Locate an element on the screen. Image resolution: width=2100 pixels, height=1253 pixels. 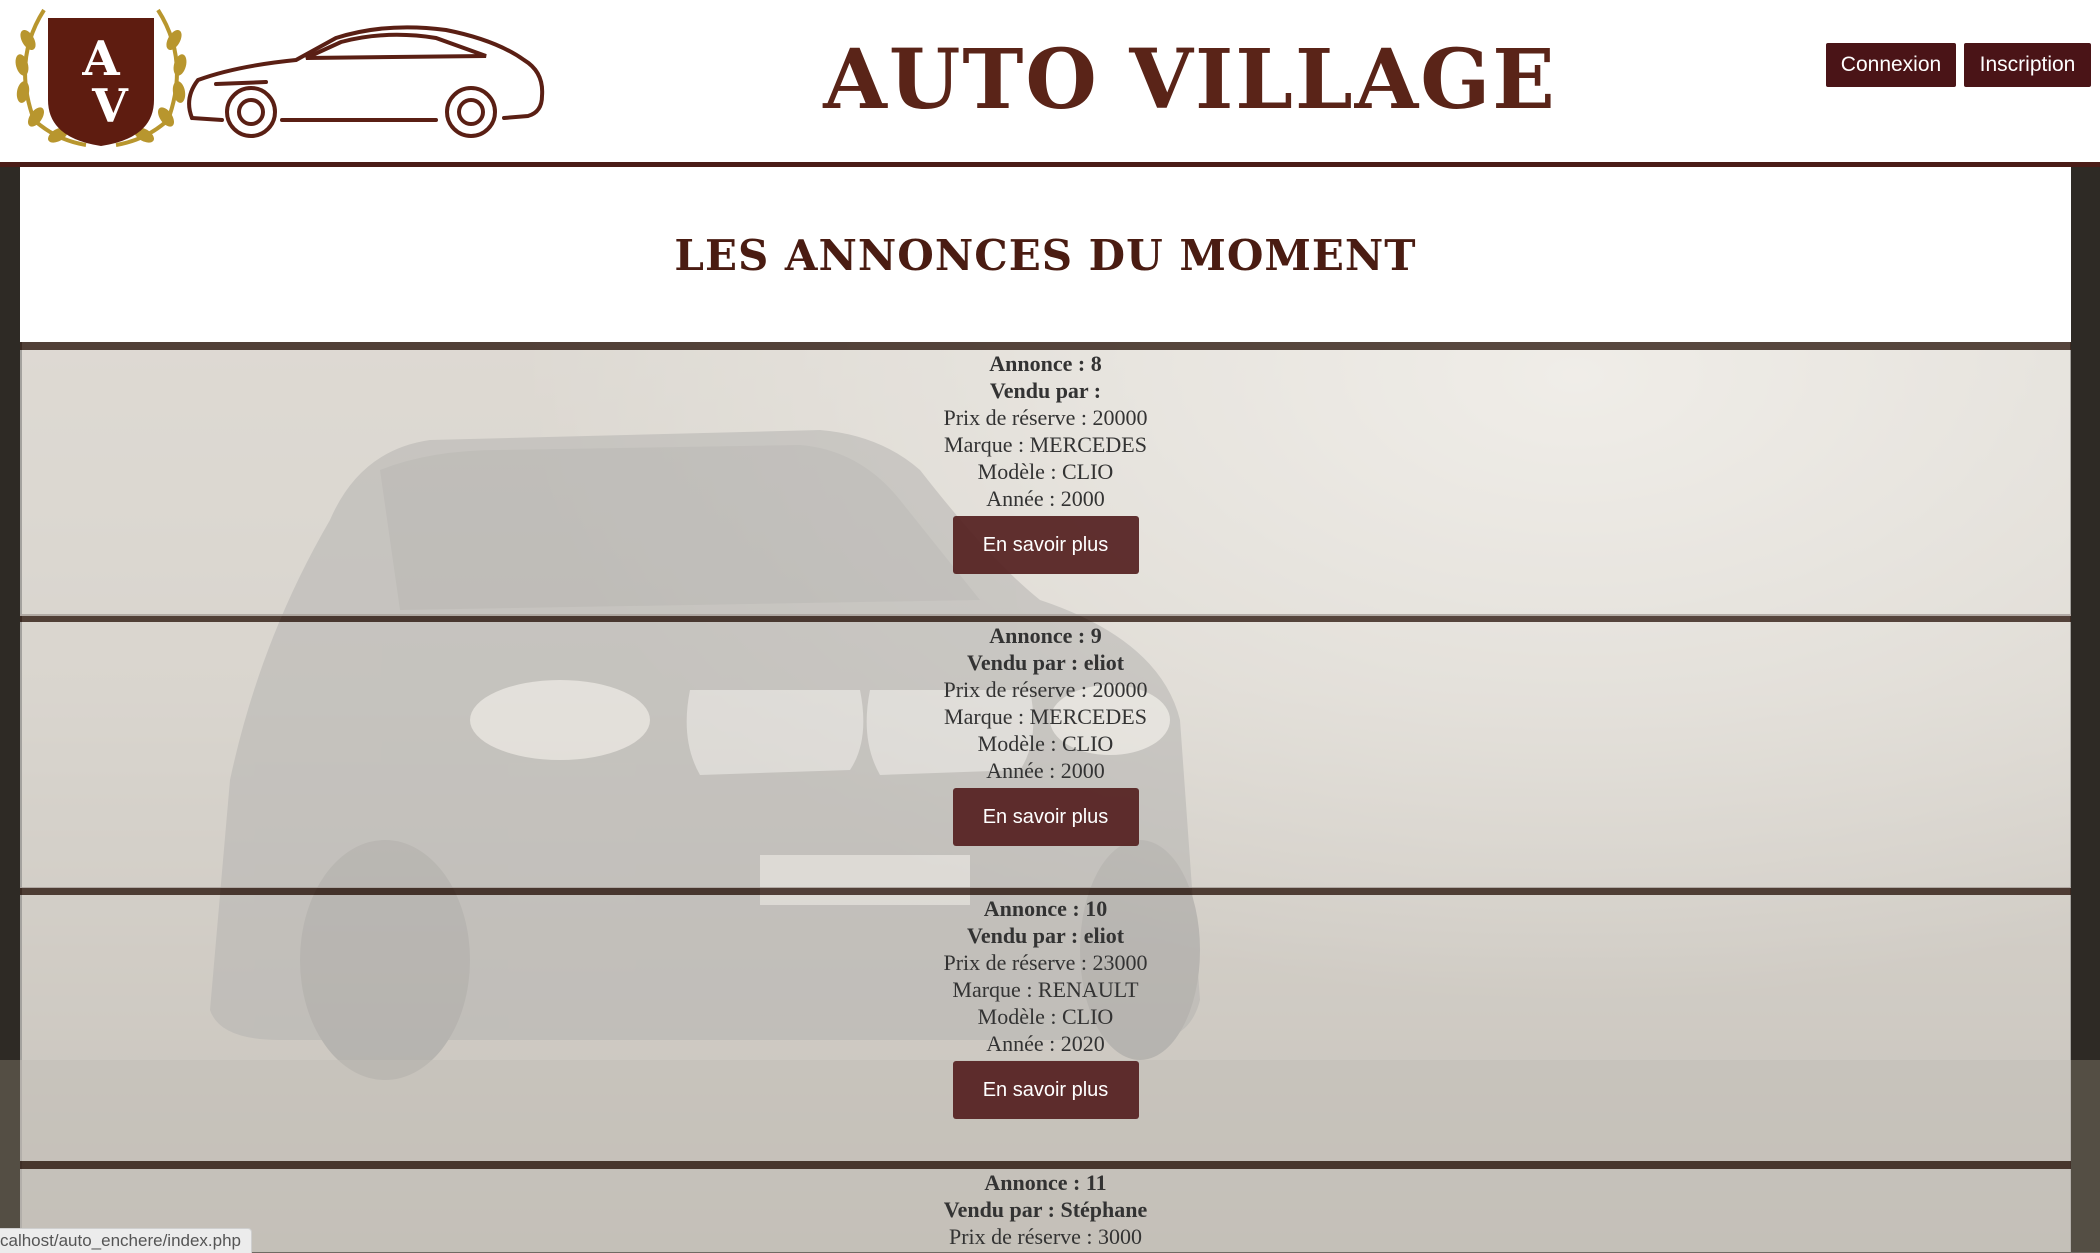
login-button: Connexion is located at coordinates (1891, 65).